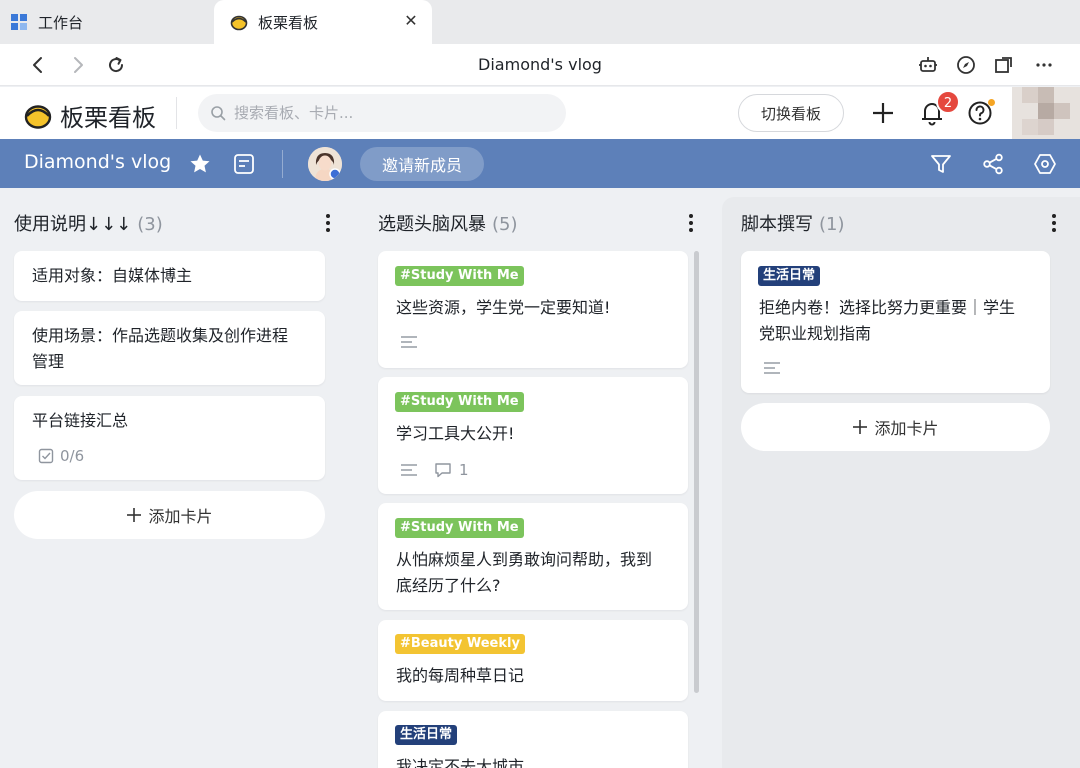 This screenshot has height=768, width=1080. I want to click on card-title: 拒绝内卷！选择比努力更重要｜学生 党职业规划指南, so click(887, 320).